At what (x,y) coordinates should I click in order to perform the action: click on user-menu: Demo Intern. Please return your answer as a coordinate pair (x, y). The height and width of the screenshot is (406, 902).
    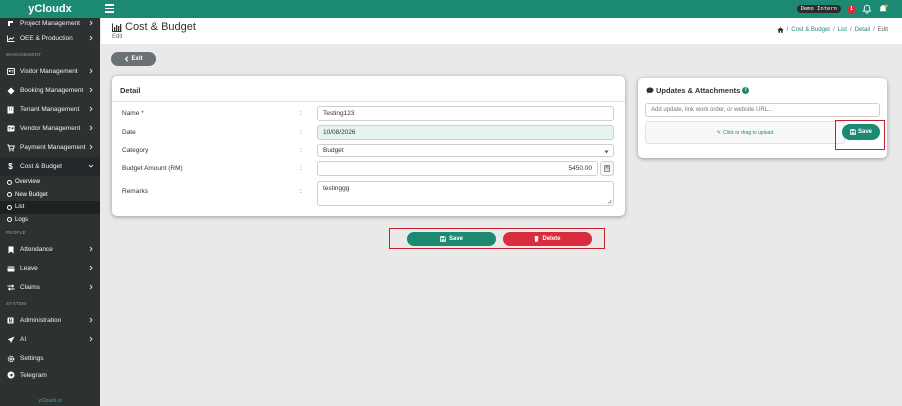
    Looking at the image, I should click on (818, 9).